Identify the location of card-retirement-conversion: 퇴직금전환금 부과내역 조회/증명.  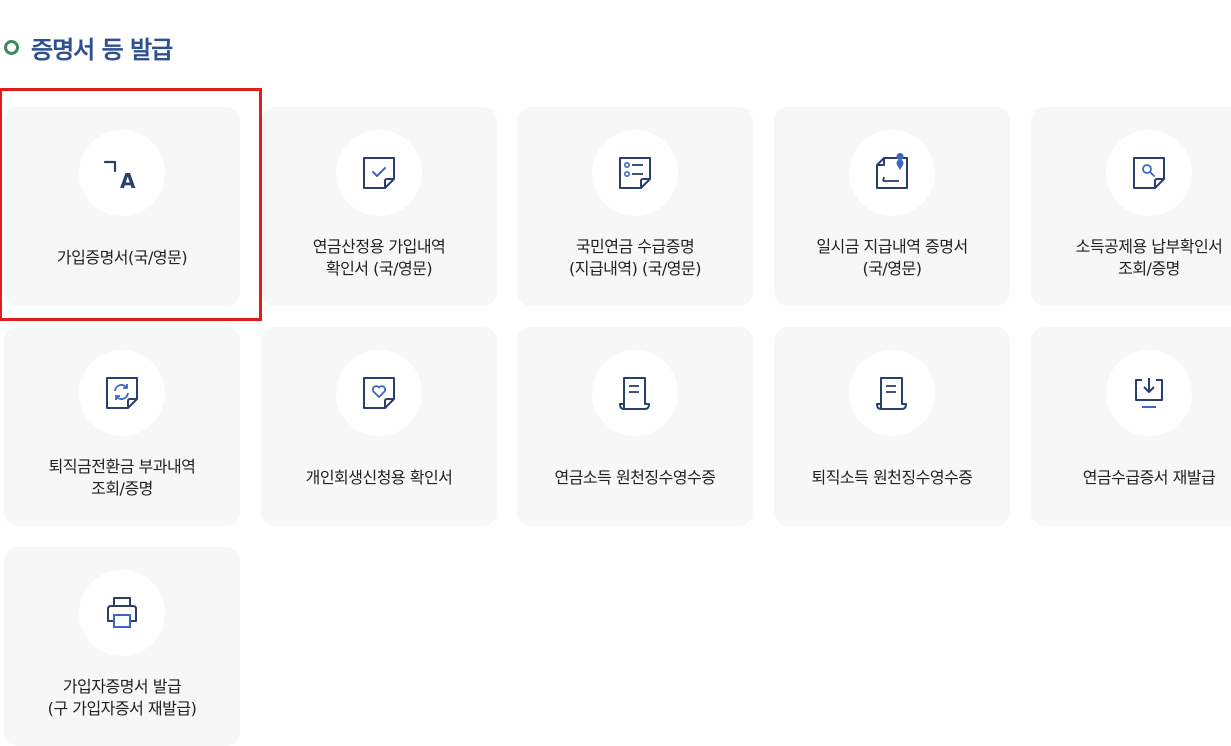
(122, 426).